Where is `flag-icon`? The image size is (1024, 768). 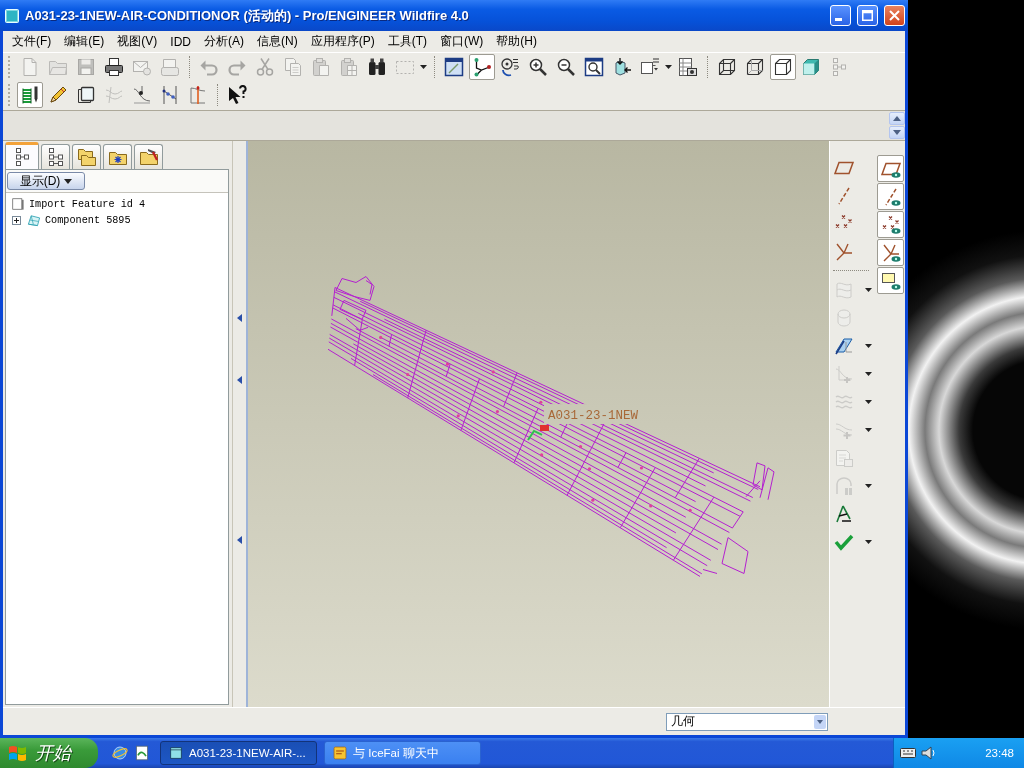
flag-icon is located at coordinates (18, 753).